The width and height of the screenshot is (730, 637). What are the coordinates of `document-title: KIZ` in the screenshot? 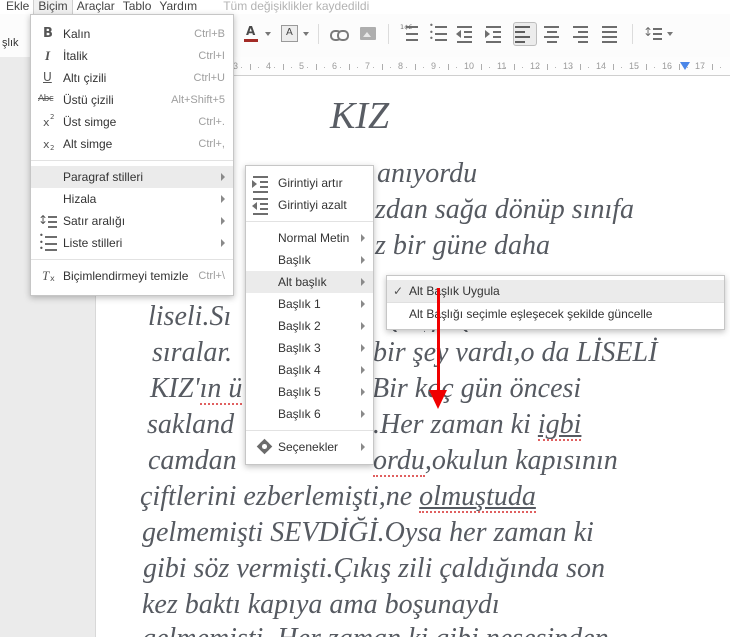 It's located at (359, 116).